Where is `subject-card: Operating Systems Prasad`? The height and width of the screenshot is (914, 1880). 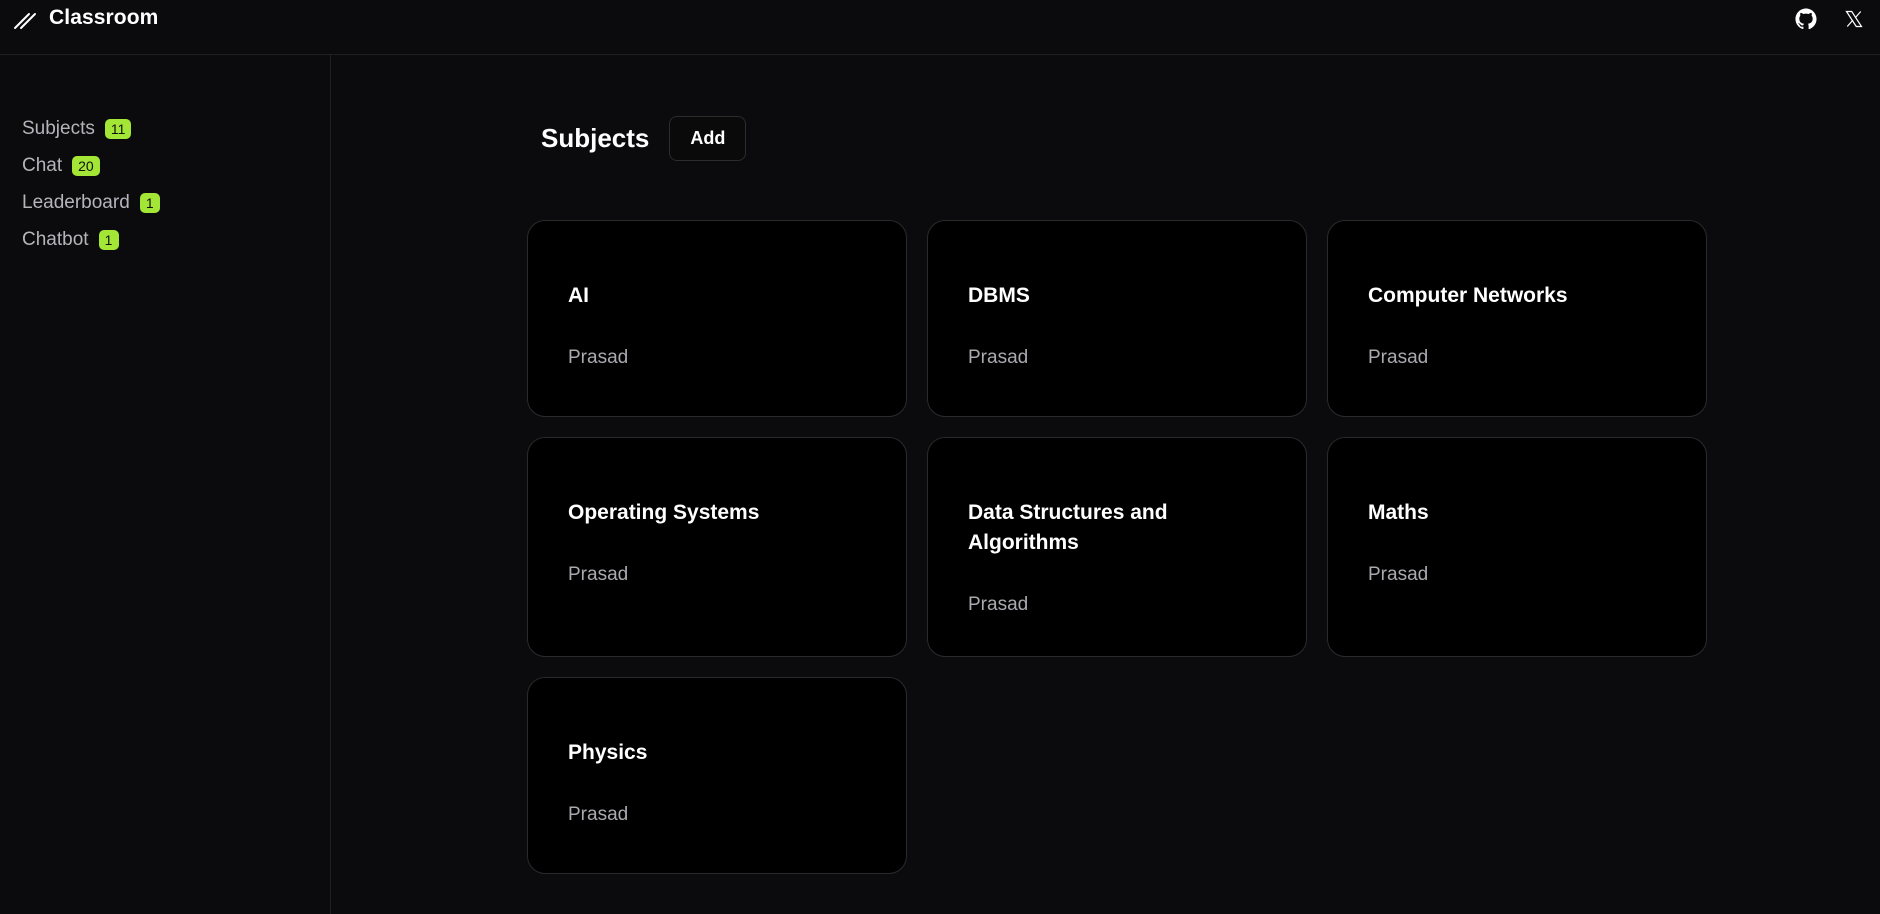
subject-card: Operating Systems Prasad is located at coordinates (717, 547).